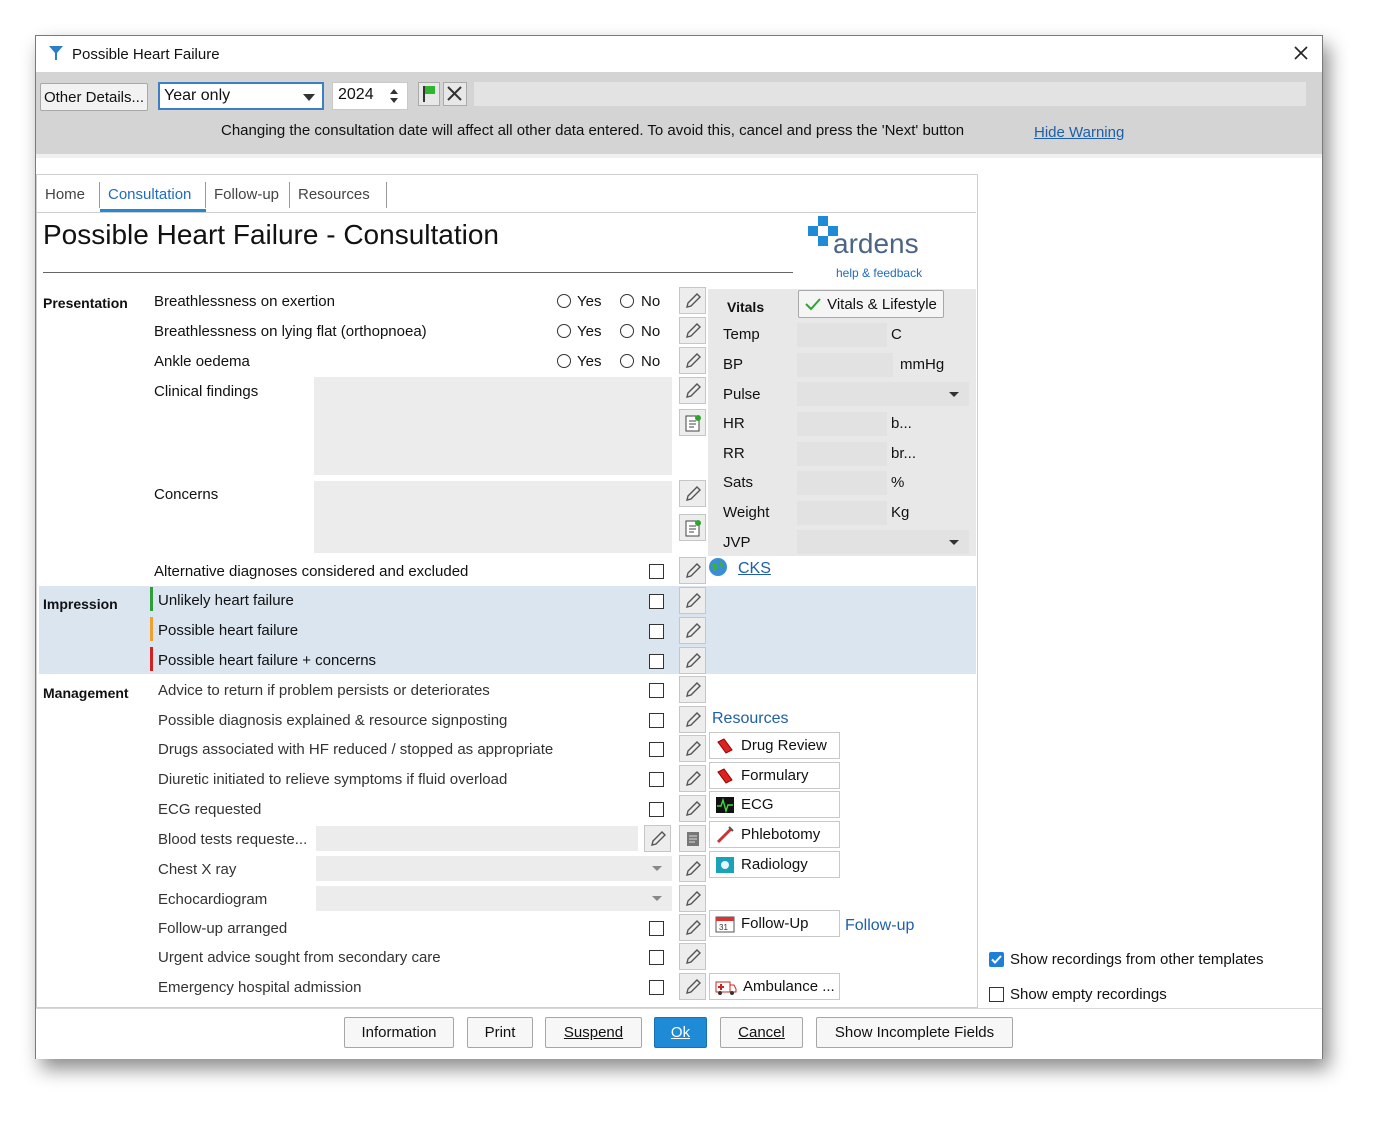 The image size is (1389, 1126). I want to click on help-feedback-link: help & feedback, so click(879, 273).